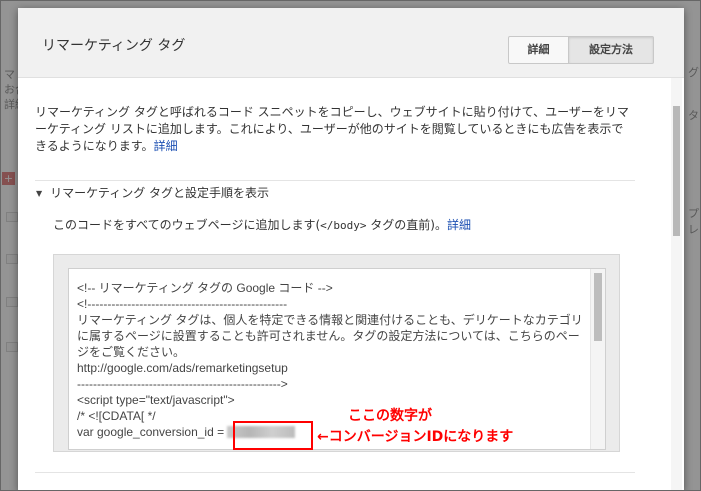 The height and width of the screenshot is (491, 701). What do you see at coordinates (676, 171) in the screenshot?
I see `dialog-scrollbar-thumb` at bounding box center [676, 171].